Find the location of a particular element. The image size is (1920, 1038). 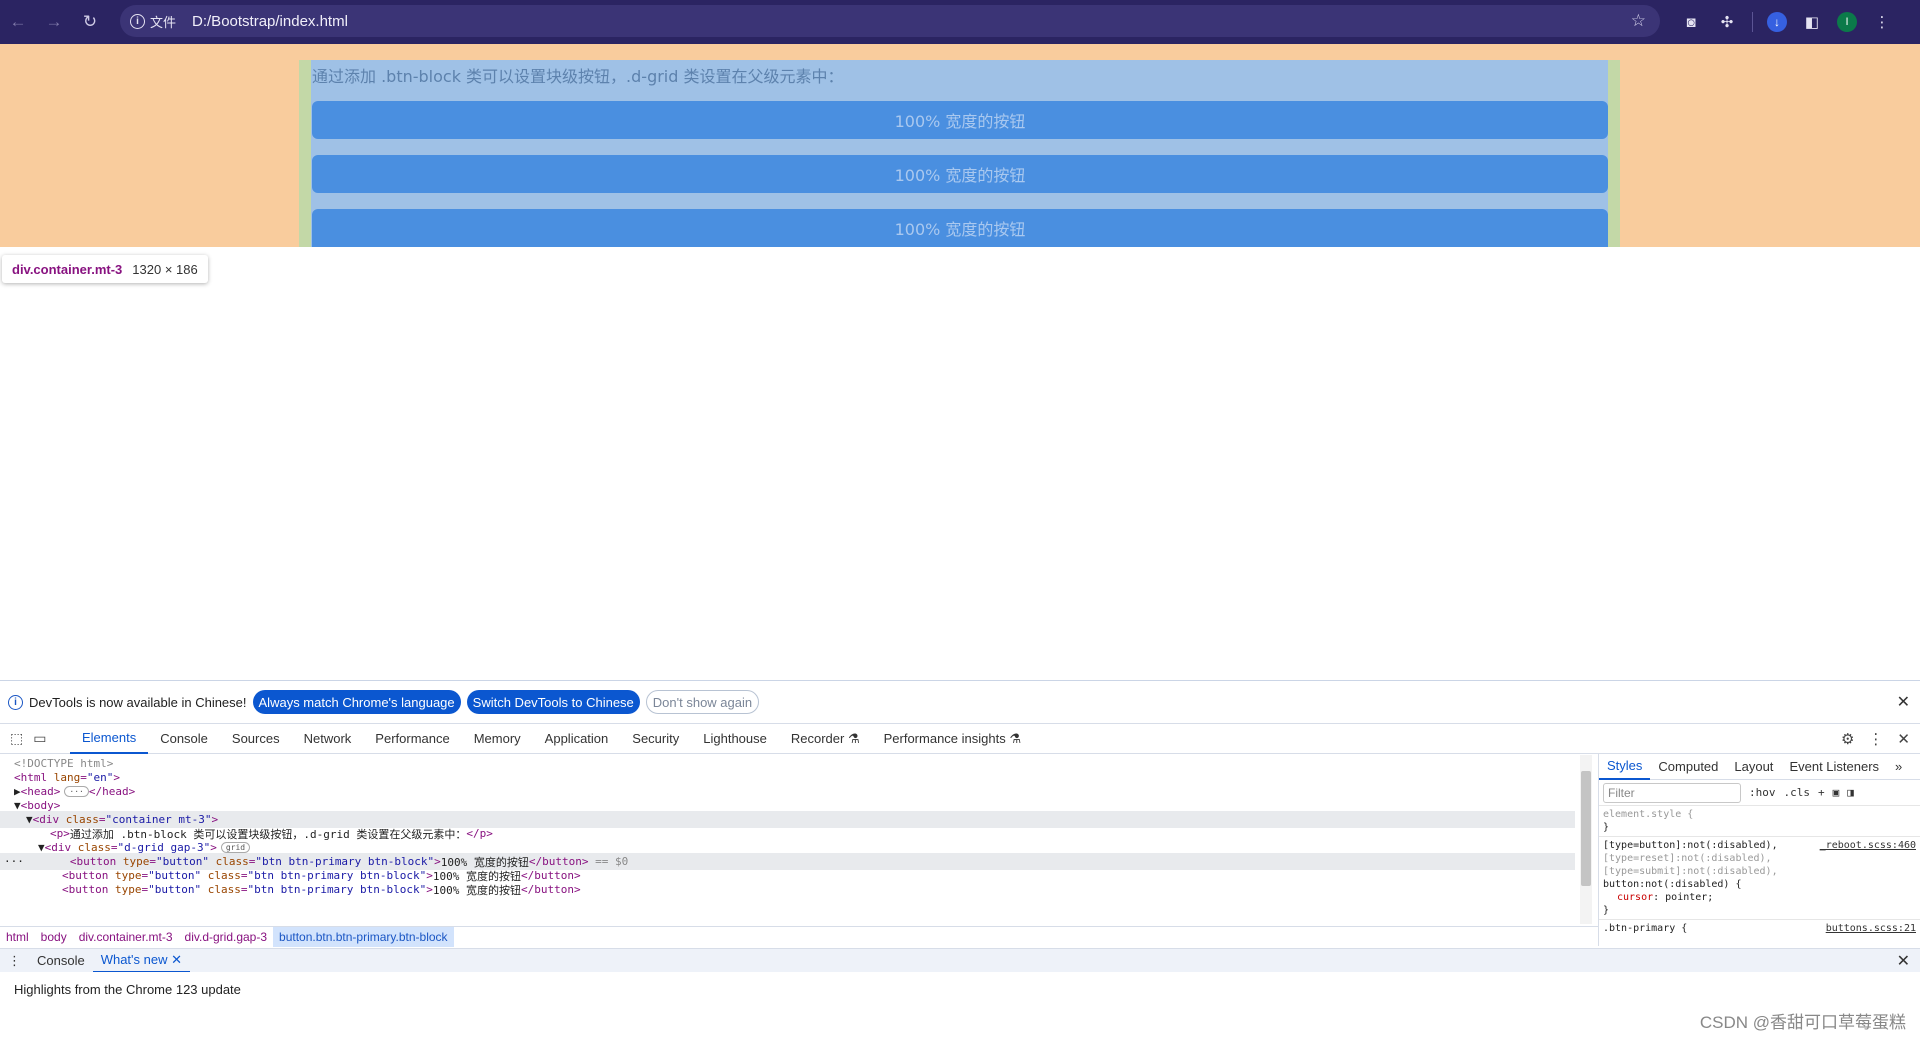

style-rule-btn-primary: .btn-primary { buttons.scss:21 is located at coordinates (1759, 928).